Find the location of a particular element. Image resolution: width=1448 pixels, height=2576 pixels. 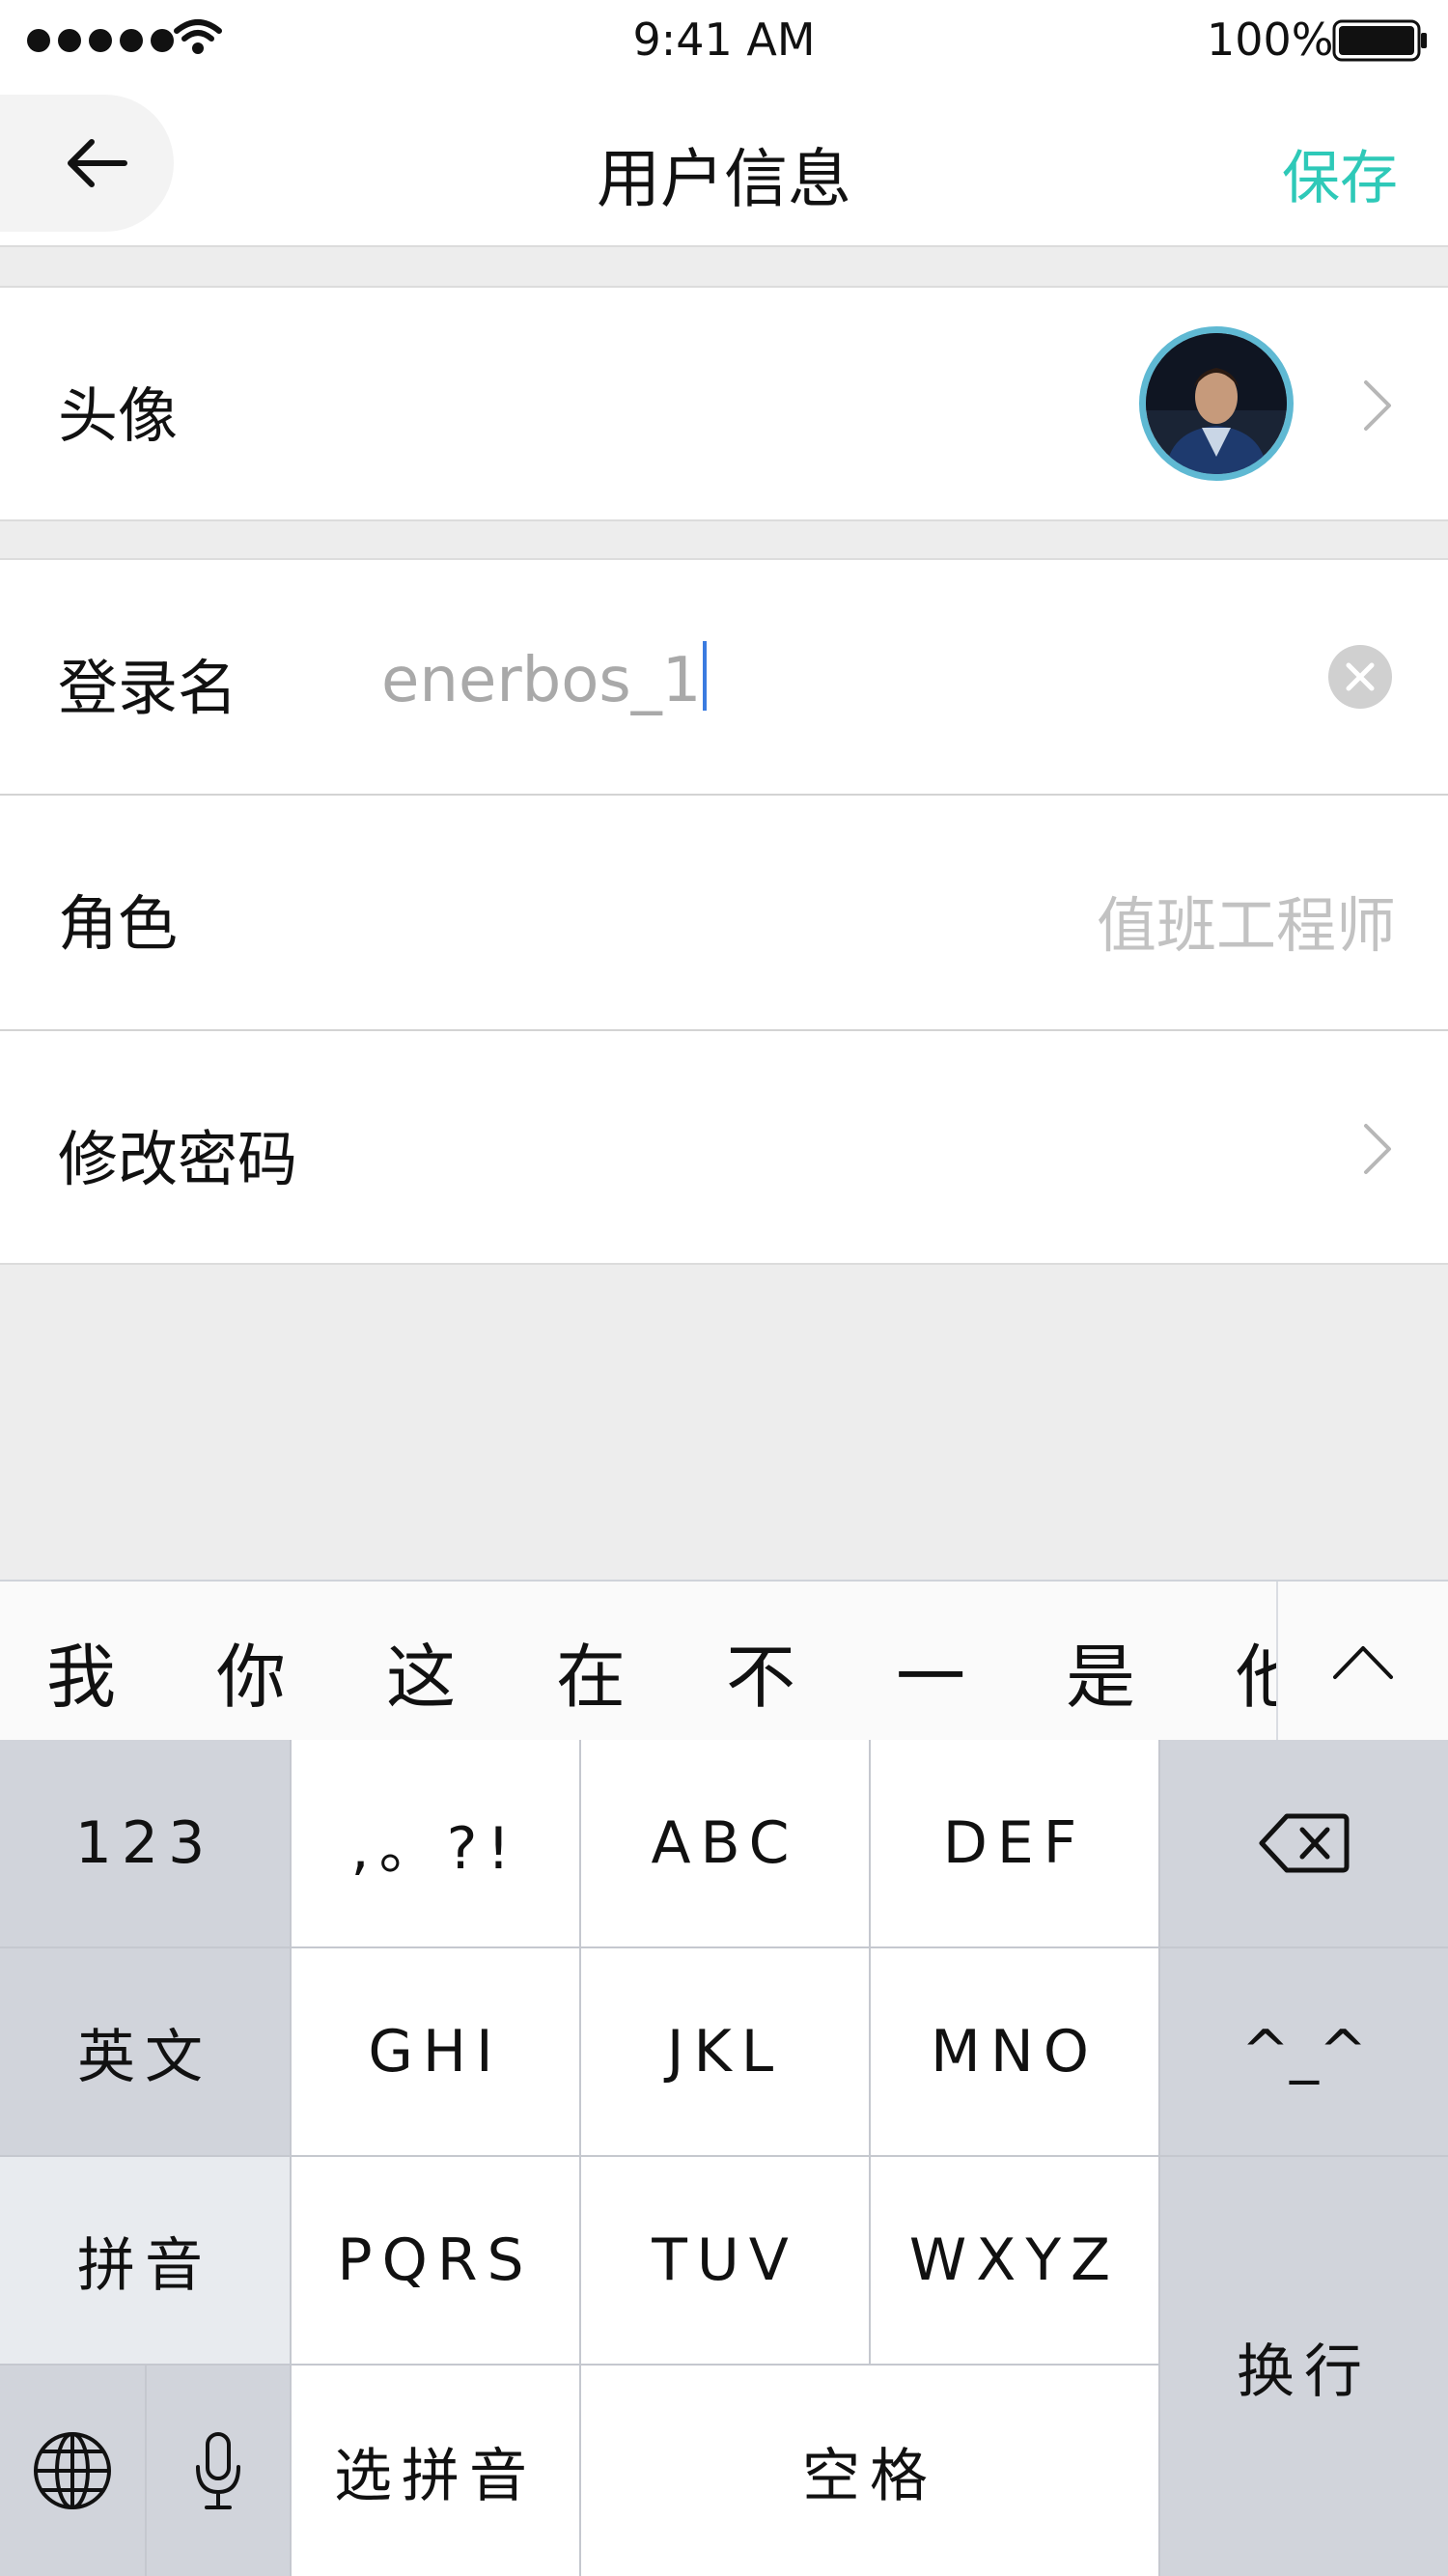

key-mno: MNO is located at coordinates (1015, 2052).